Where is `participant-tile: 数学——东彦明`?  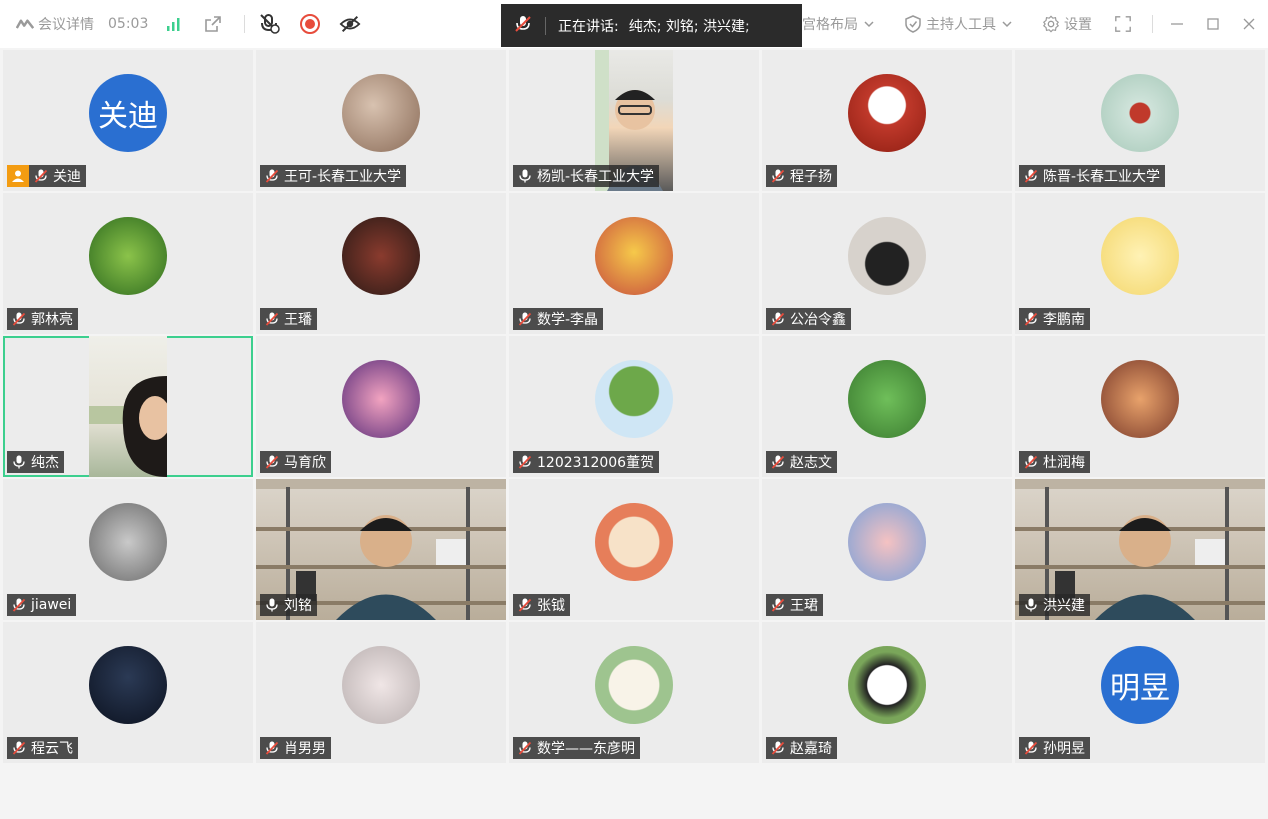 participant-tile: 数学——东彦明 is located at coordinates (634, 692).